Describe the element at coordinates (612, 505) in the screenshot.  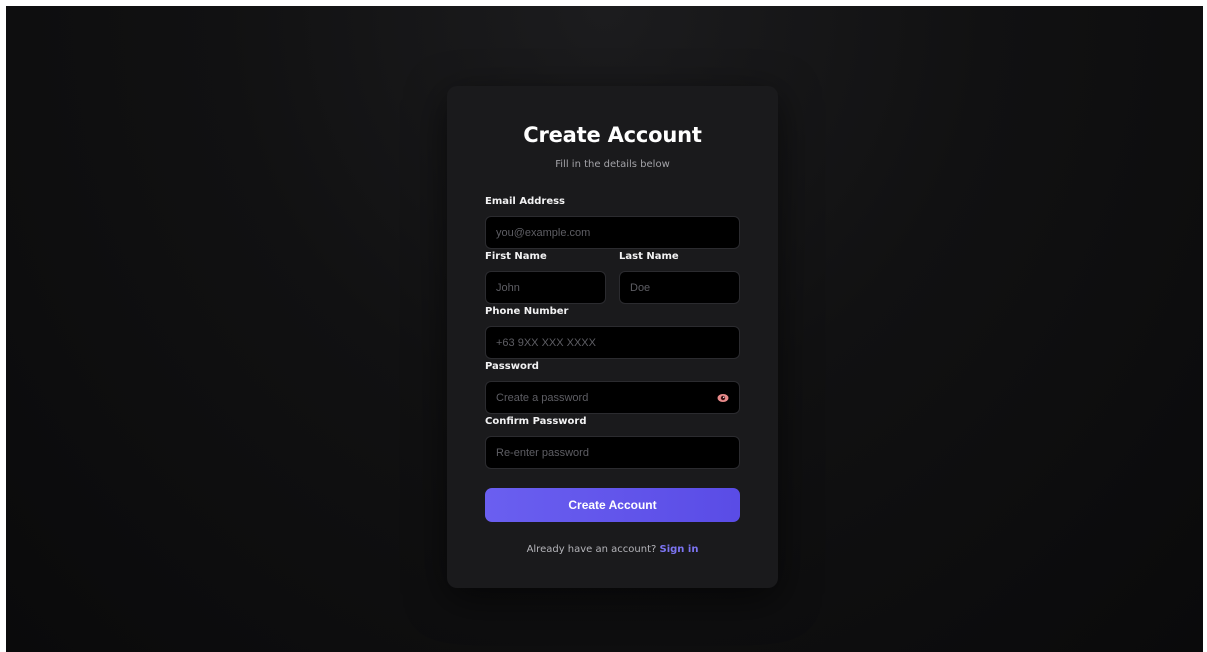
I see `create-account-button: Create Account` at that location.